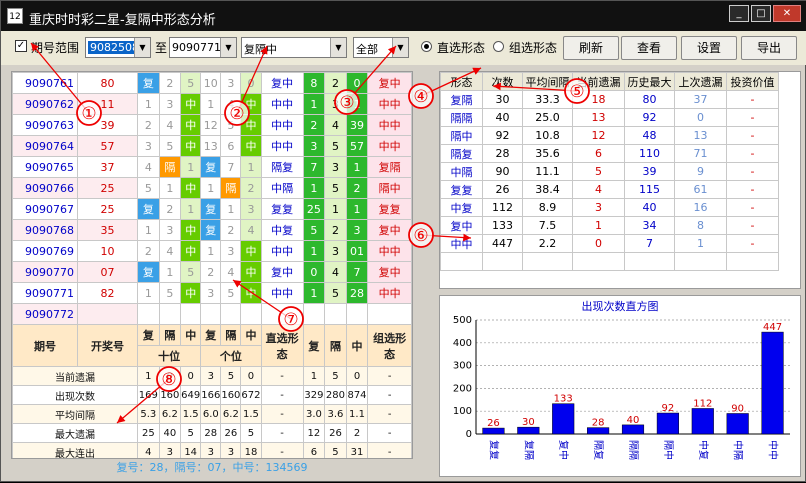 Image resolution: width=806 pixels, height=483 pixels. What do you see at coordinates (161, 48) in the screenshot?
I see `to-label: 至` at bounding box center [161, 48].